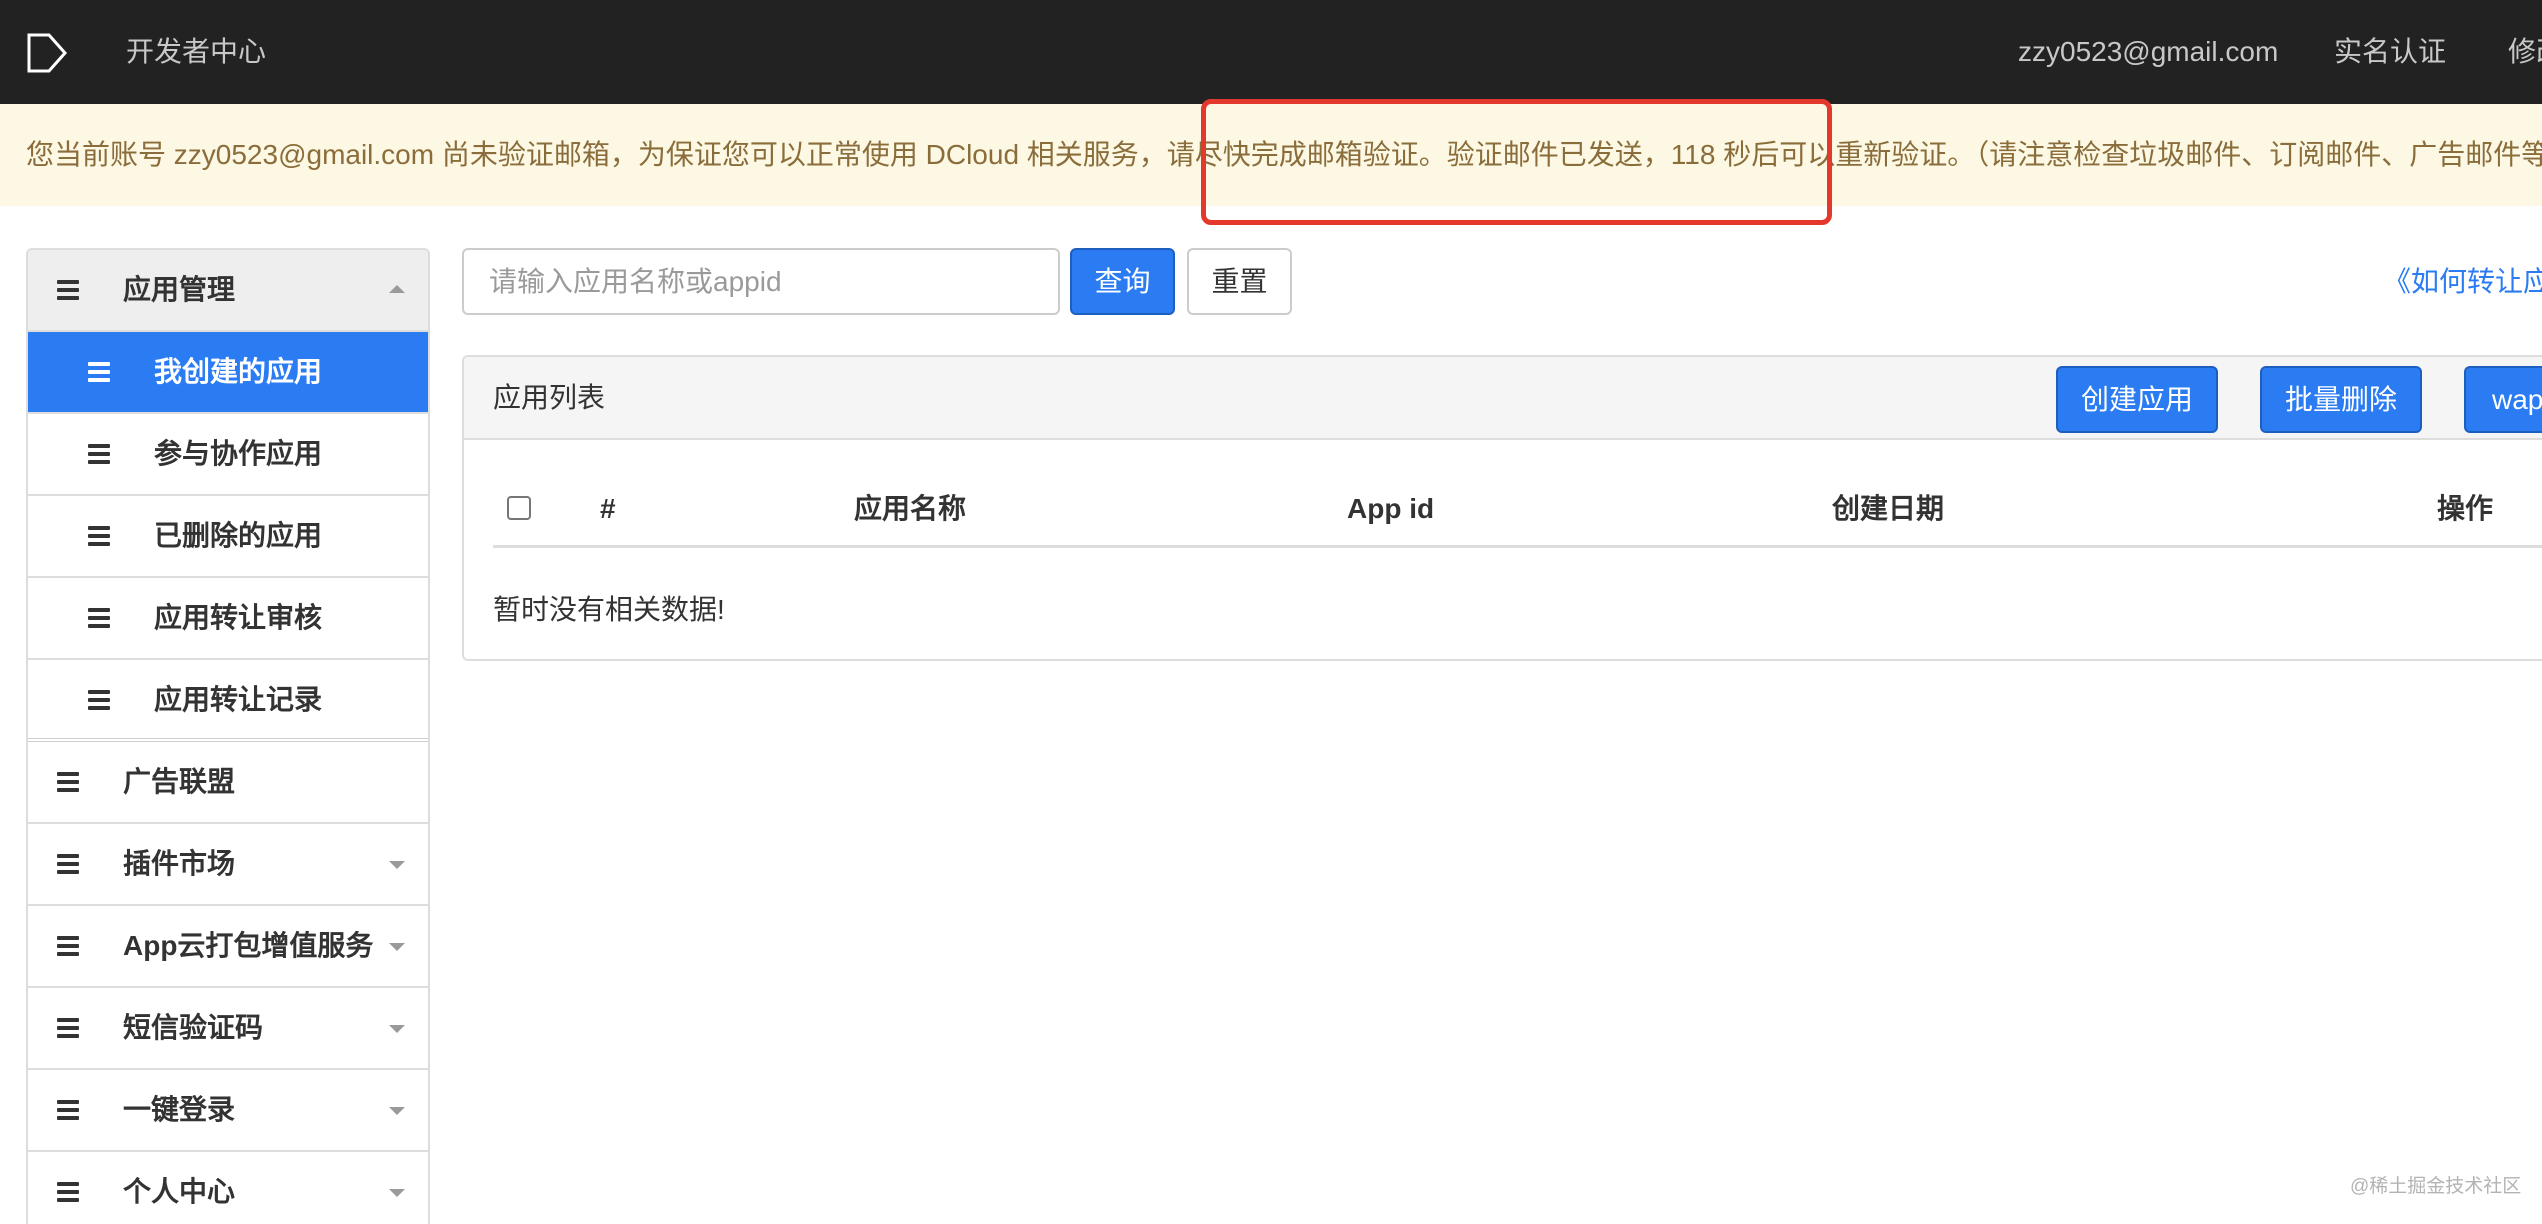 Image resolution: width=2542 pixels, height=1224 pixels. I want to click on sidebar-group-ad-alliance: 广告联盟, so click(228, 783).